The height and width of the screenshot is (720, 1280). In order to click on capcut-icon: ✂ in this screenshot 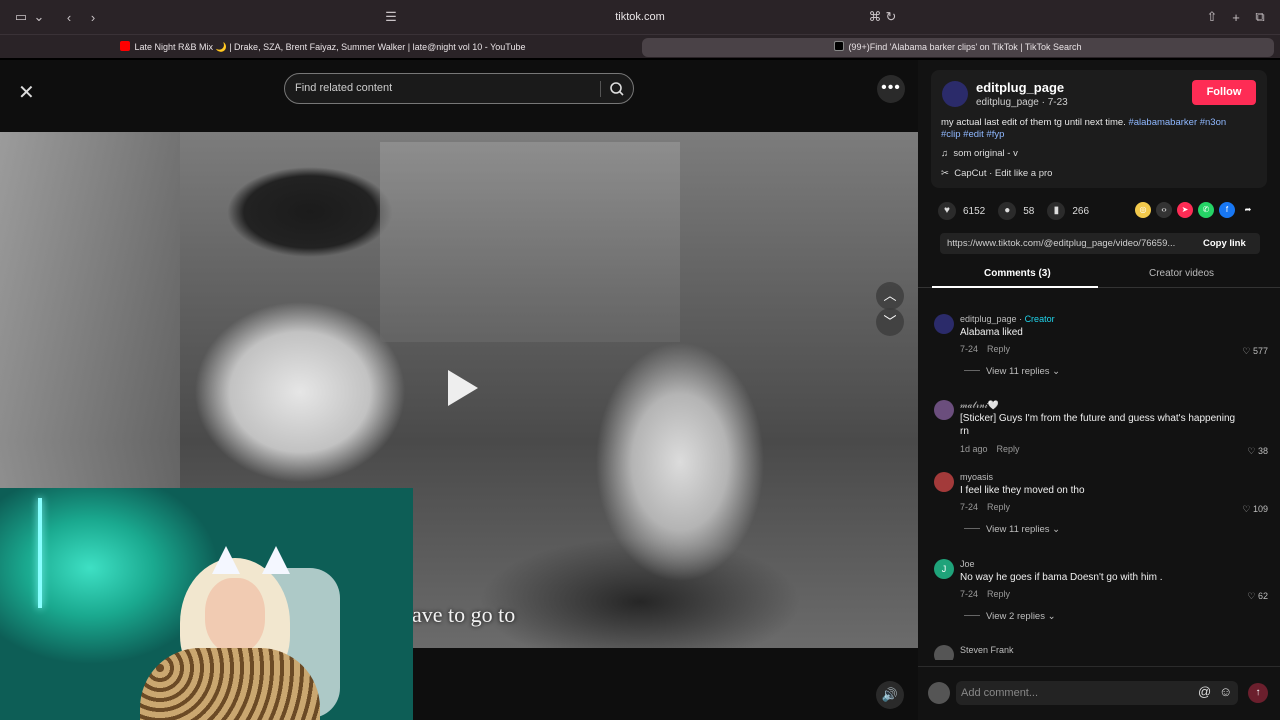, I will do `click(945, 173)`.